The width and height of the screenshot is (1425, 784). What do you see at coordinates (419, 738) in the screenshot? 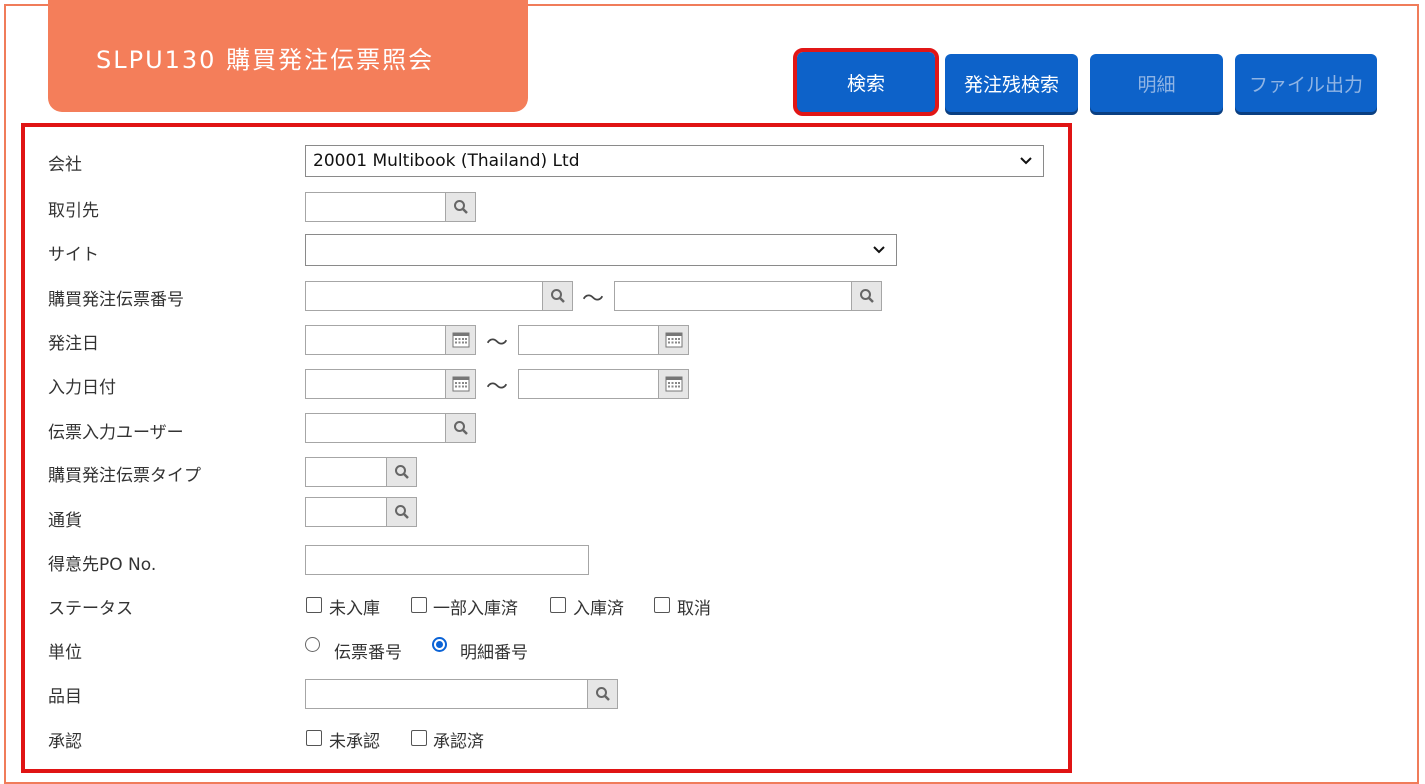
I see `approval-approved-checkbox` at bounding box center [419, 738].